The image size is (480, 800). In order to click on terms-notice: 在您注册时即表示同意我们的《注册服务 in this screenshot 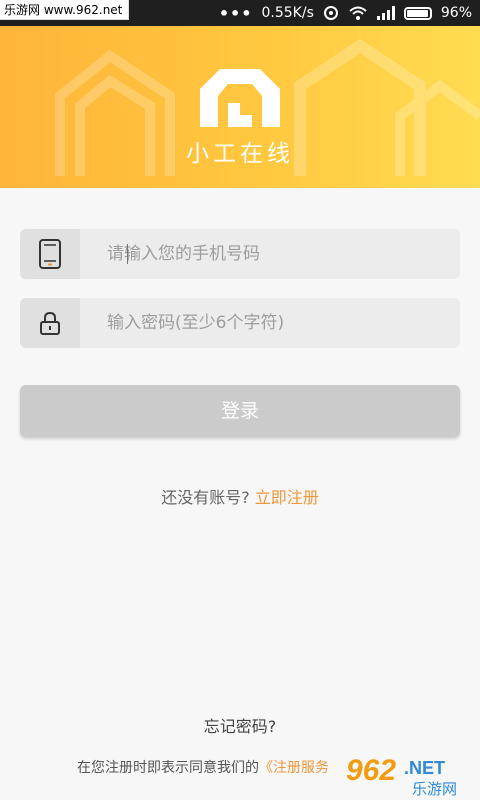, I will do `click(203, 767)`.